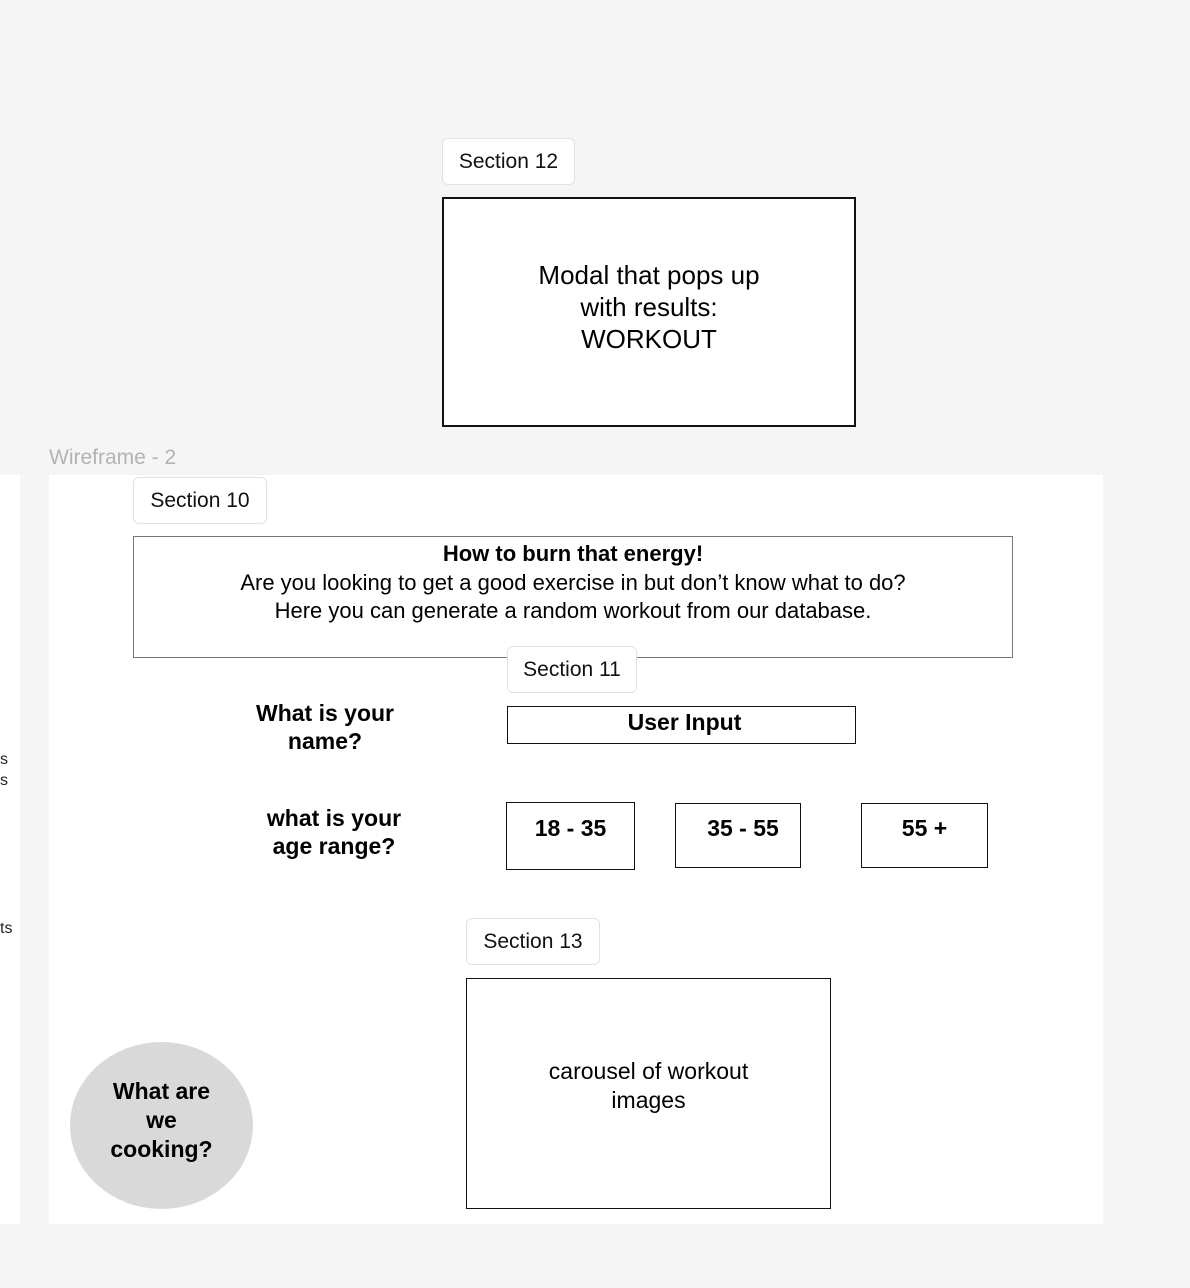  What do you see at coordinates (648, 1093) in the screenshot?
I see `workout-carousel-placeholder: carousel of workout images` at bounding box center [648, 1093].